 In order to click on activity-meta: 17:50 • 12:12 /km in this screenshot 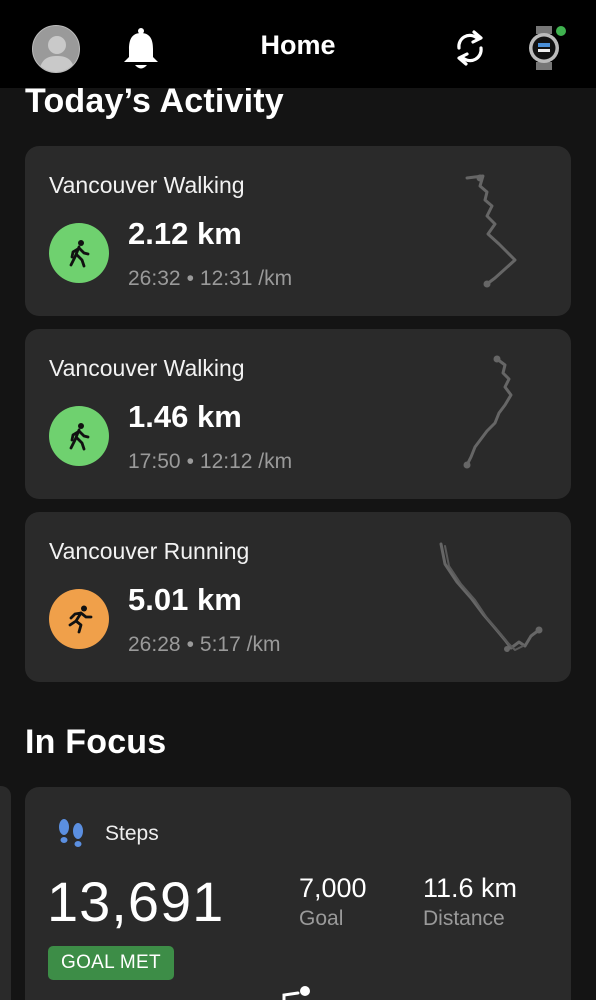, I will do `click(210, 462)`.